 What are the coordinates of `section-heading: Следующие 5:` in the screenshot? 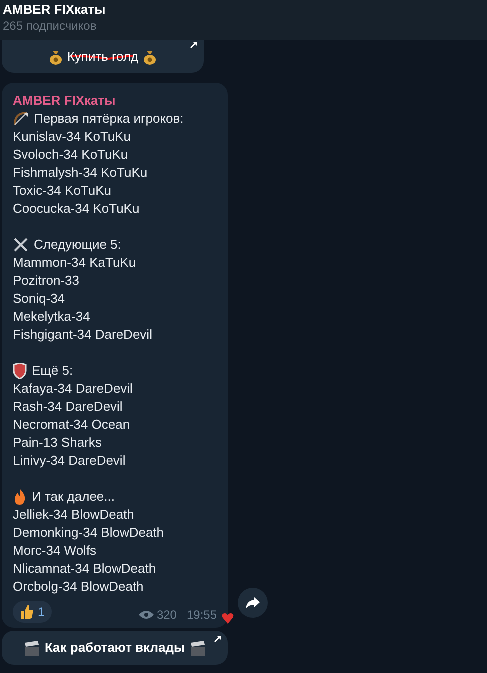 It's located at (78, 245).